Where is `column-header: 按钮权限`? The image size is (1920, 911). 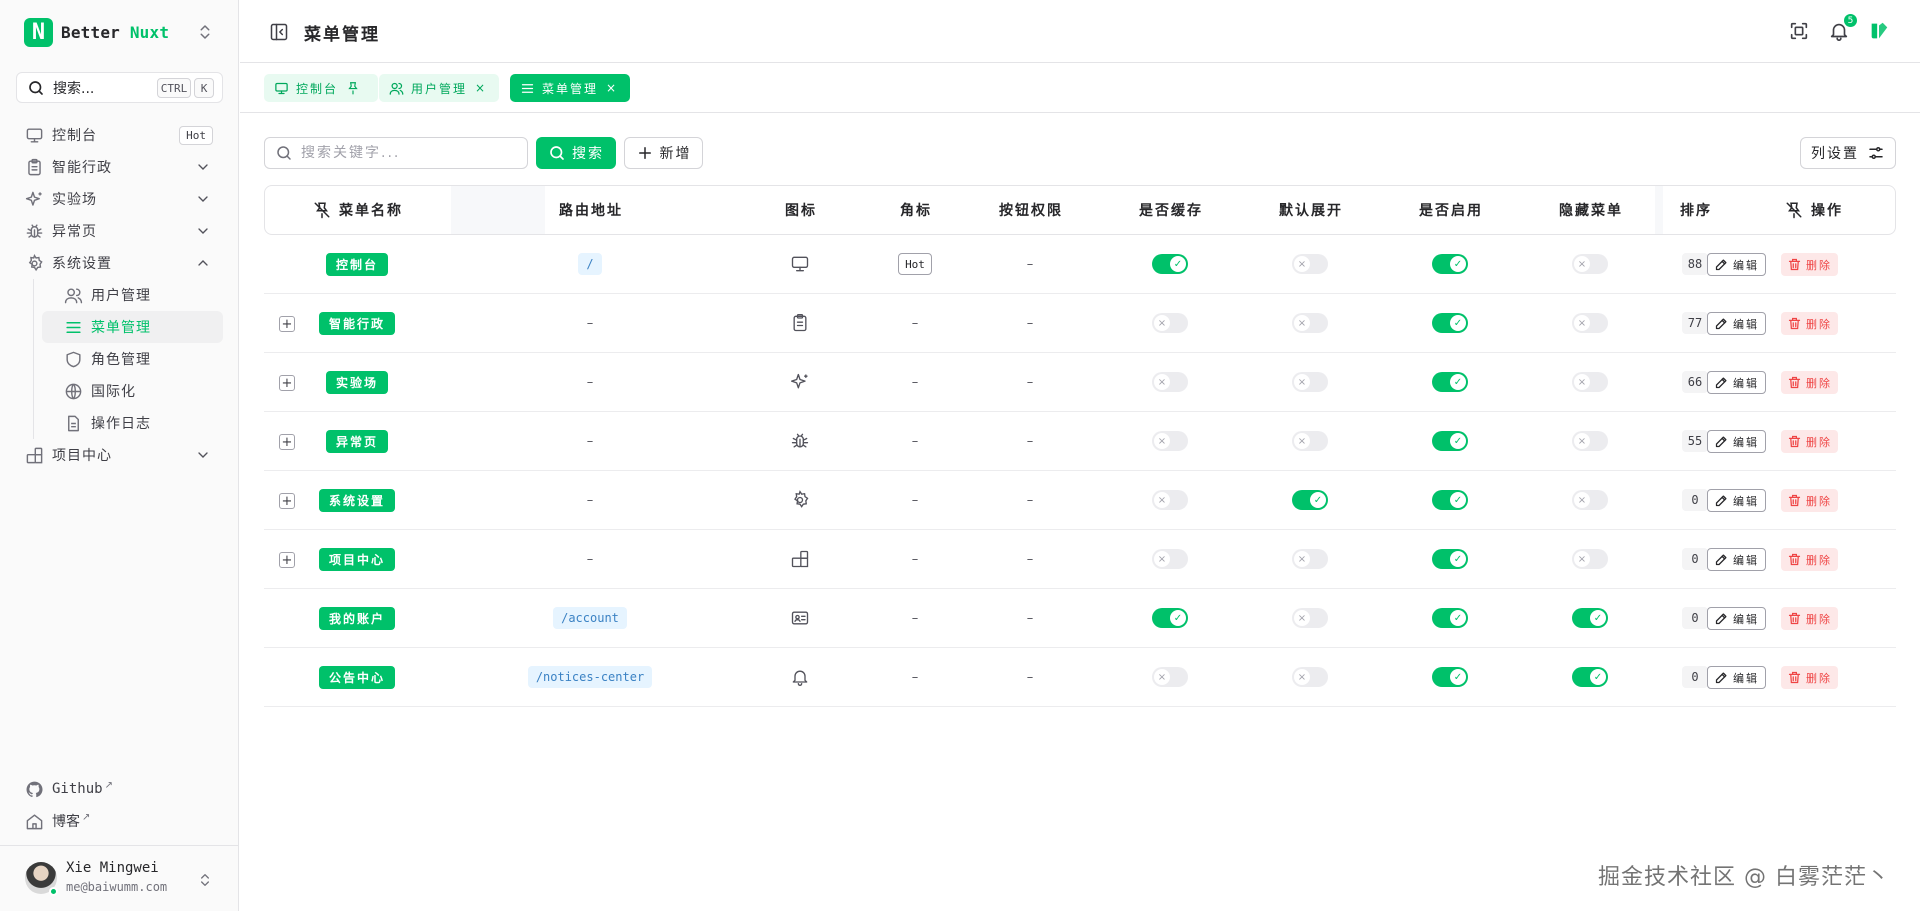 column-header: 按钮权限 is located at coordinates (1031, 210).